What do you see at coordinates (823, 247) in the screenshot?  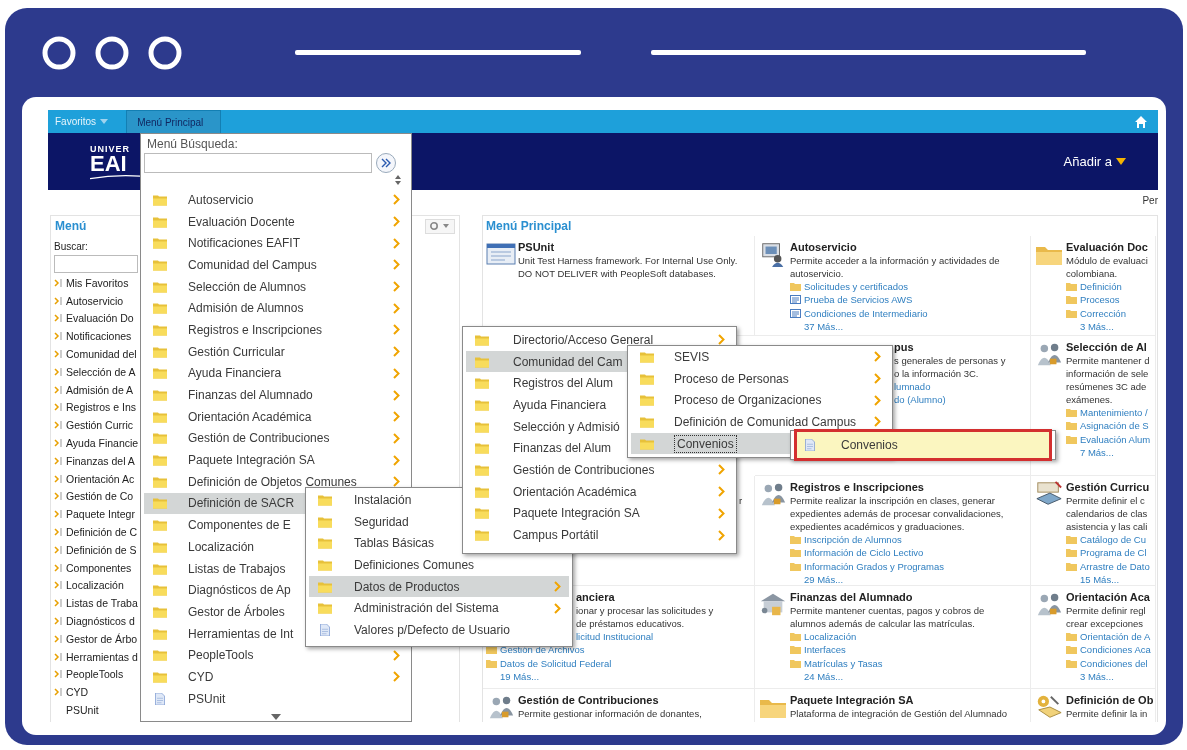 I see `tile-title: Autoservicio` at bounding box center [823, 247].